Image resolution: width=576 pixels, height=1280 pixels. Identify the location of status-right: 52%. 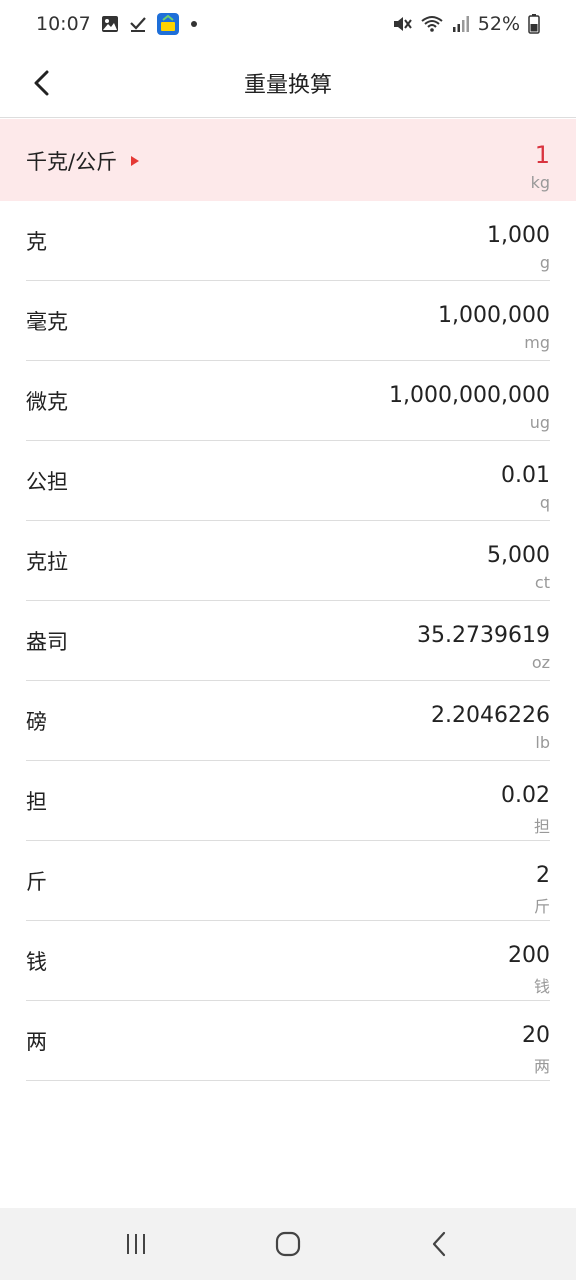
(466, 24).